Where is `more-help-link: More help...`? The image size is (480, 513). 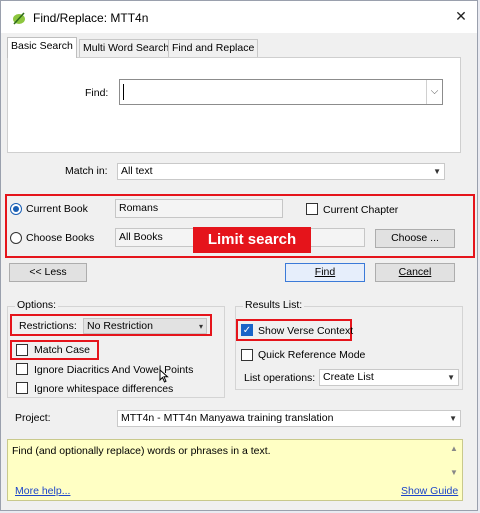 more-help-link: More help... is located at coordinates (42, 491).